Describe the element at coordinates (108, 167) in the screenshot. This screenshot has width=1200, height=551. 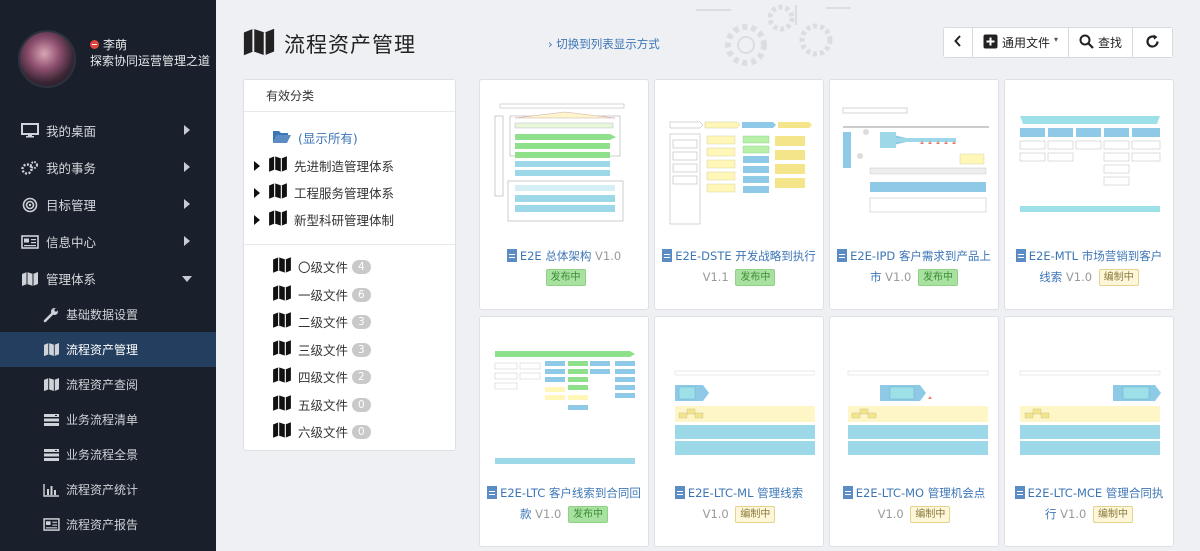
I see `nav-item-affairs: 我的事务` at that location.